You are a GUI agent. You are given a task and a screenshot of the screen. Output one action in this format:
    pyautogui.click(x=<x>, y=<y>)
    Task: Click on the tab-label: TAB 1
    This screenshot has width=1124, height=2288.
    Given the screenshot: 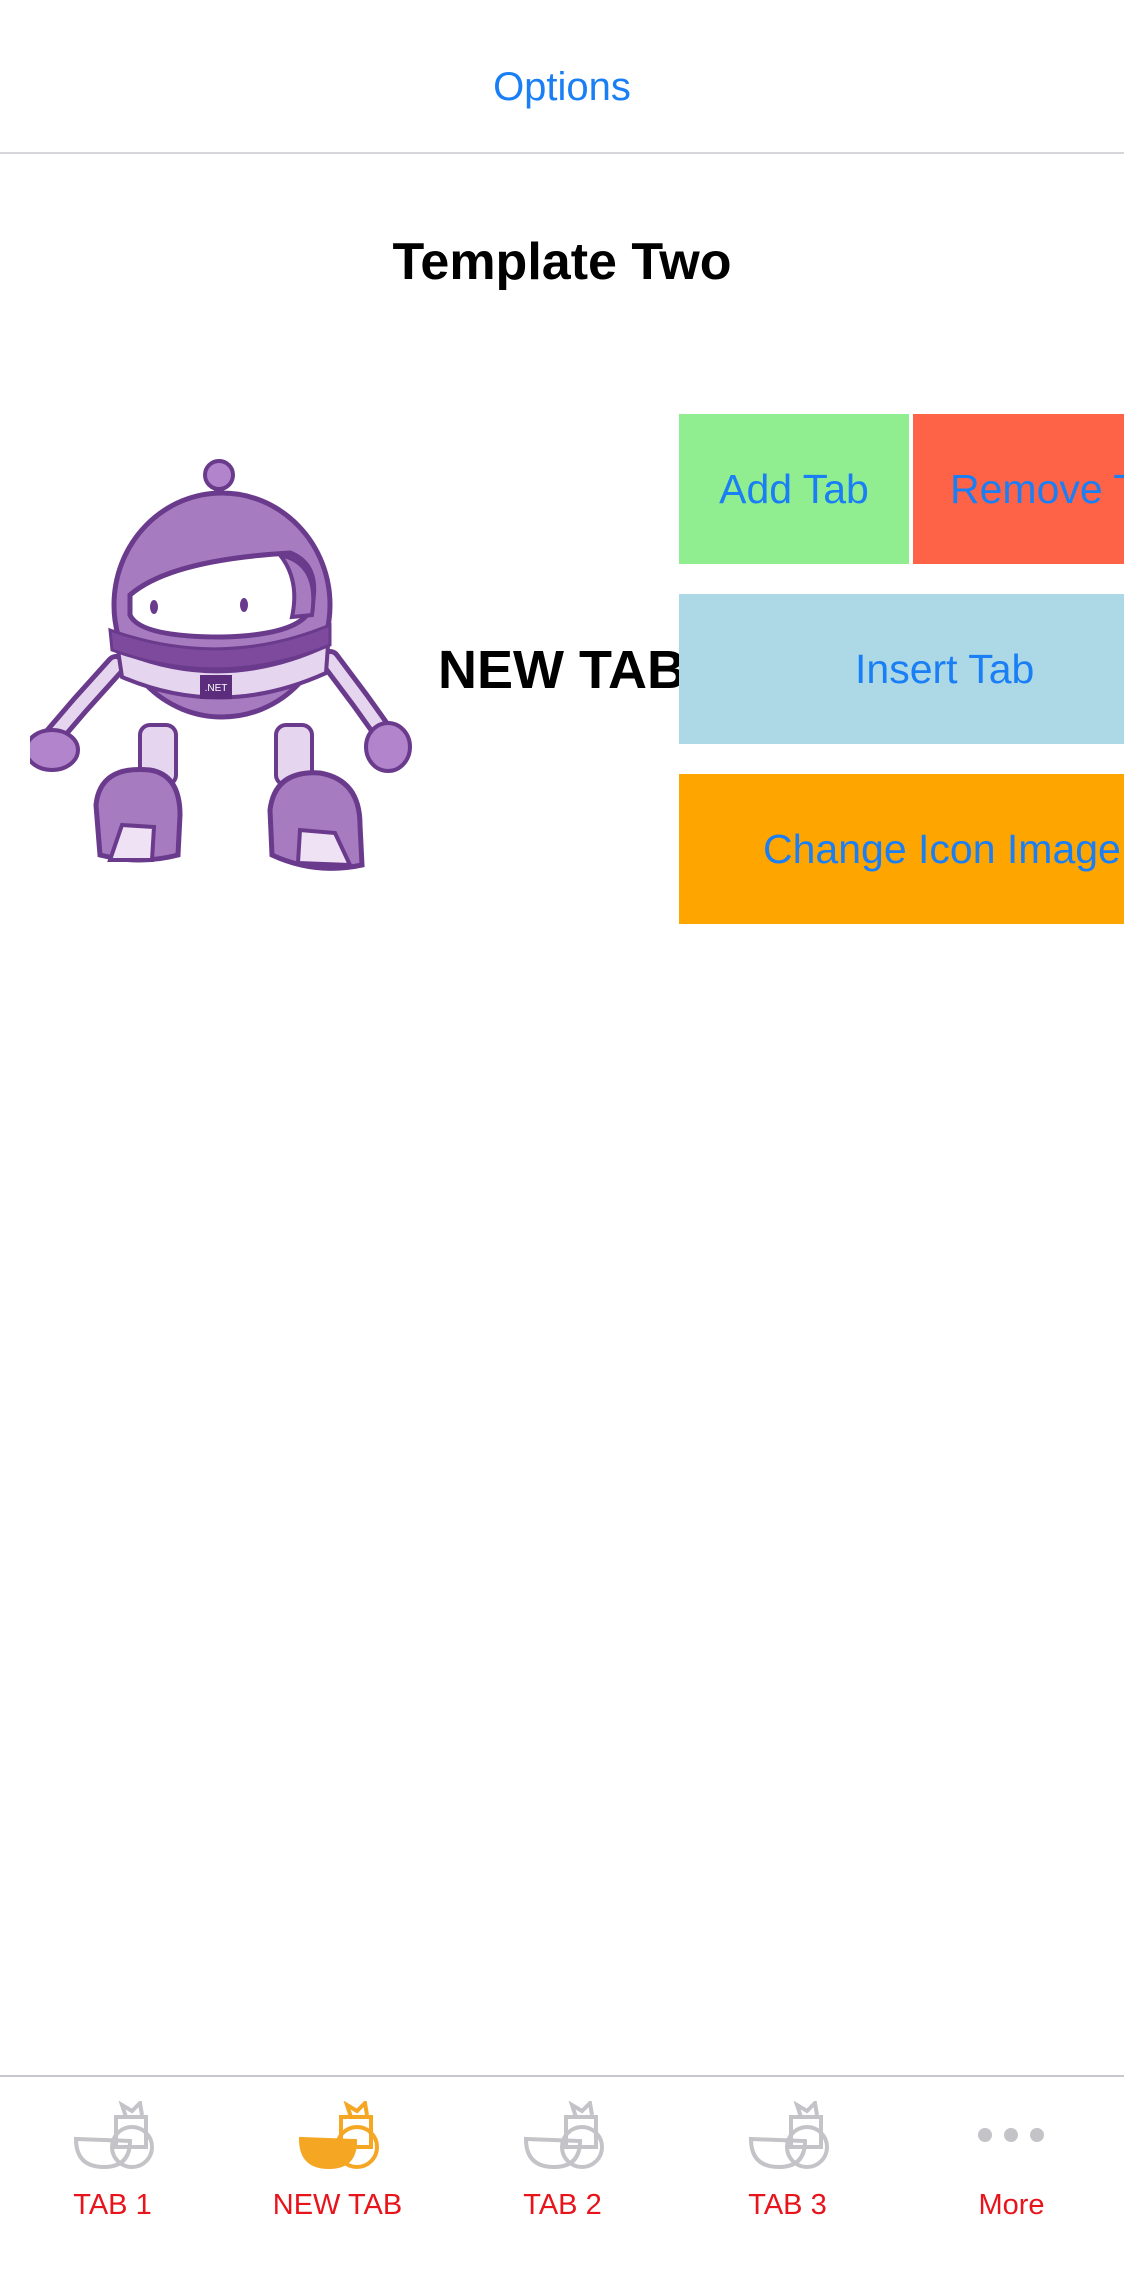 What is the action you would take?
    pyautogui.click(x=112, y=2205)
    